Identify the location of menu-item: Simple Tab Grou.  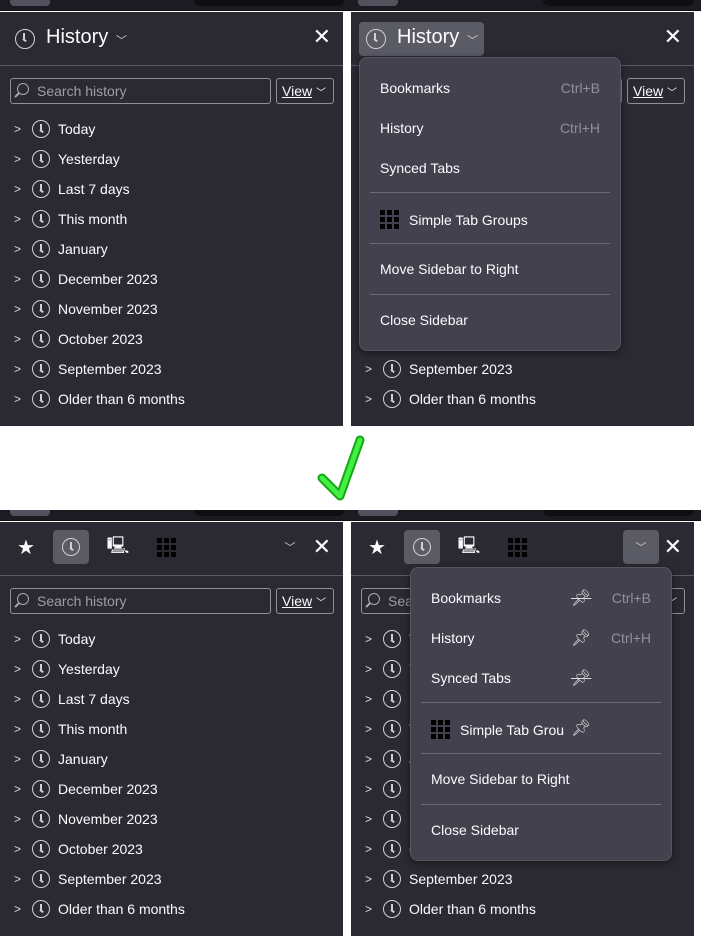
(497, 729).